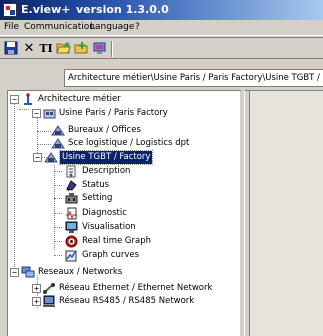  Describe the element at coordinates (71, 255) in the screenshot. I see `graph-curves-icon` at that location.